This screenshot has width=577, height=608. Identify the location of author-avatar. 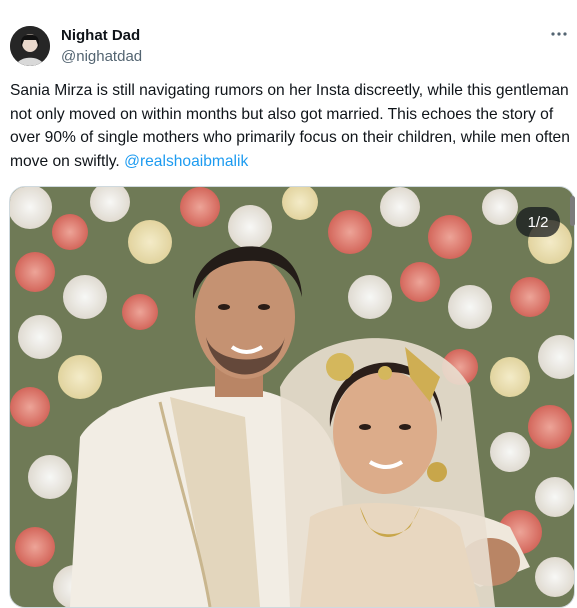
(30, 46).